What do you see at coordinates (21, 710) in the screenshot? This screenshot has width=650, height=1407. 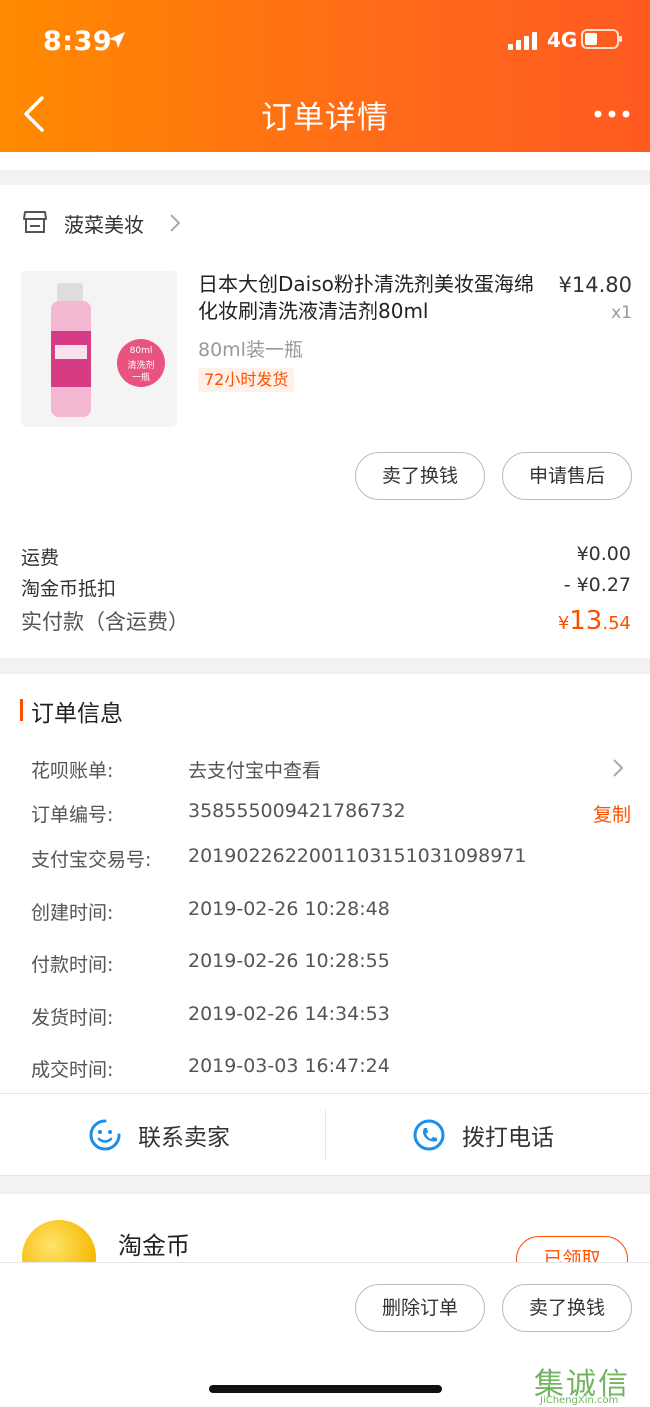 I see `section-accent-bar` at bounding box center [21, 710].